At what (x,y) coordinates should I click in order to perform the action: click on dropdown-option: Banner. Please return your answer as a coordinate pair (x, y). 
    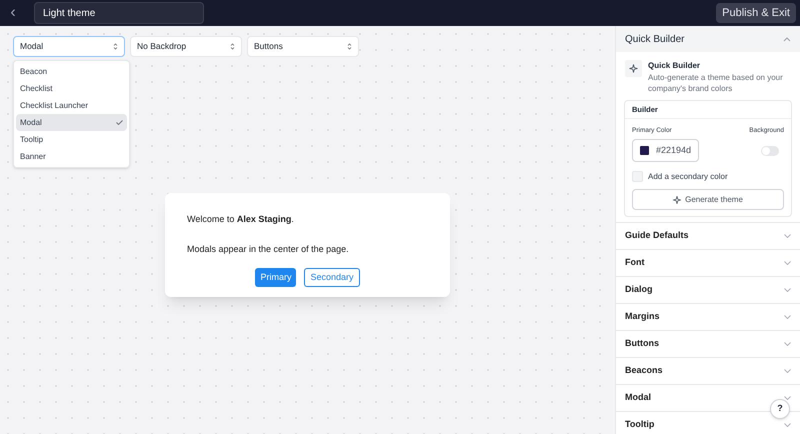
    Looking at the image, I should click on (71, 156).